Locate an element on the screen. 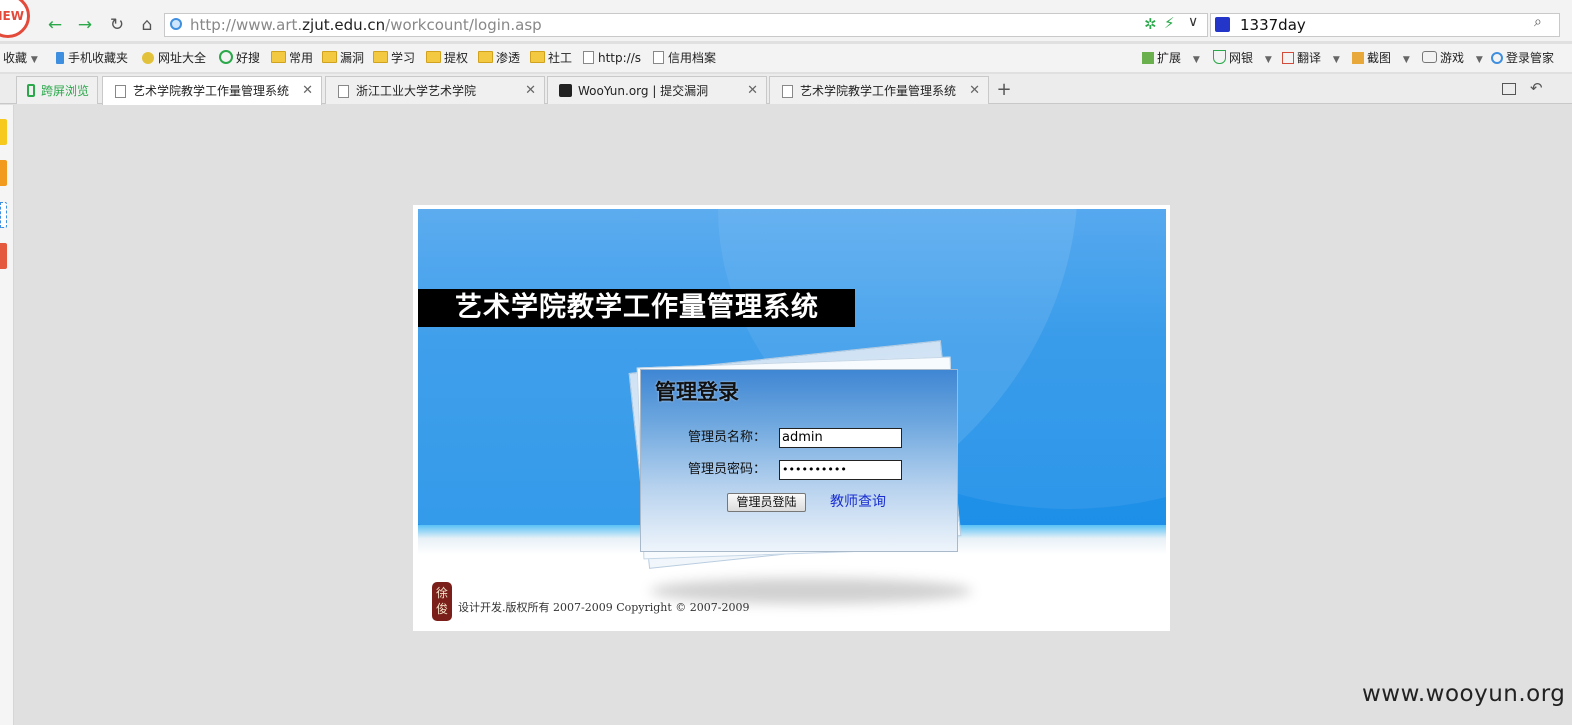 The height and width of the screenshot is (725, 1572). bookmark-folder-study: 学习 is located at coordinates (394, 58).